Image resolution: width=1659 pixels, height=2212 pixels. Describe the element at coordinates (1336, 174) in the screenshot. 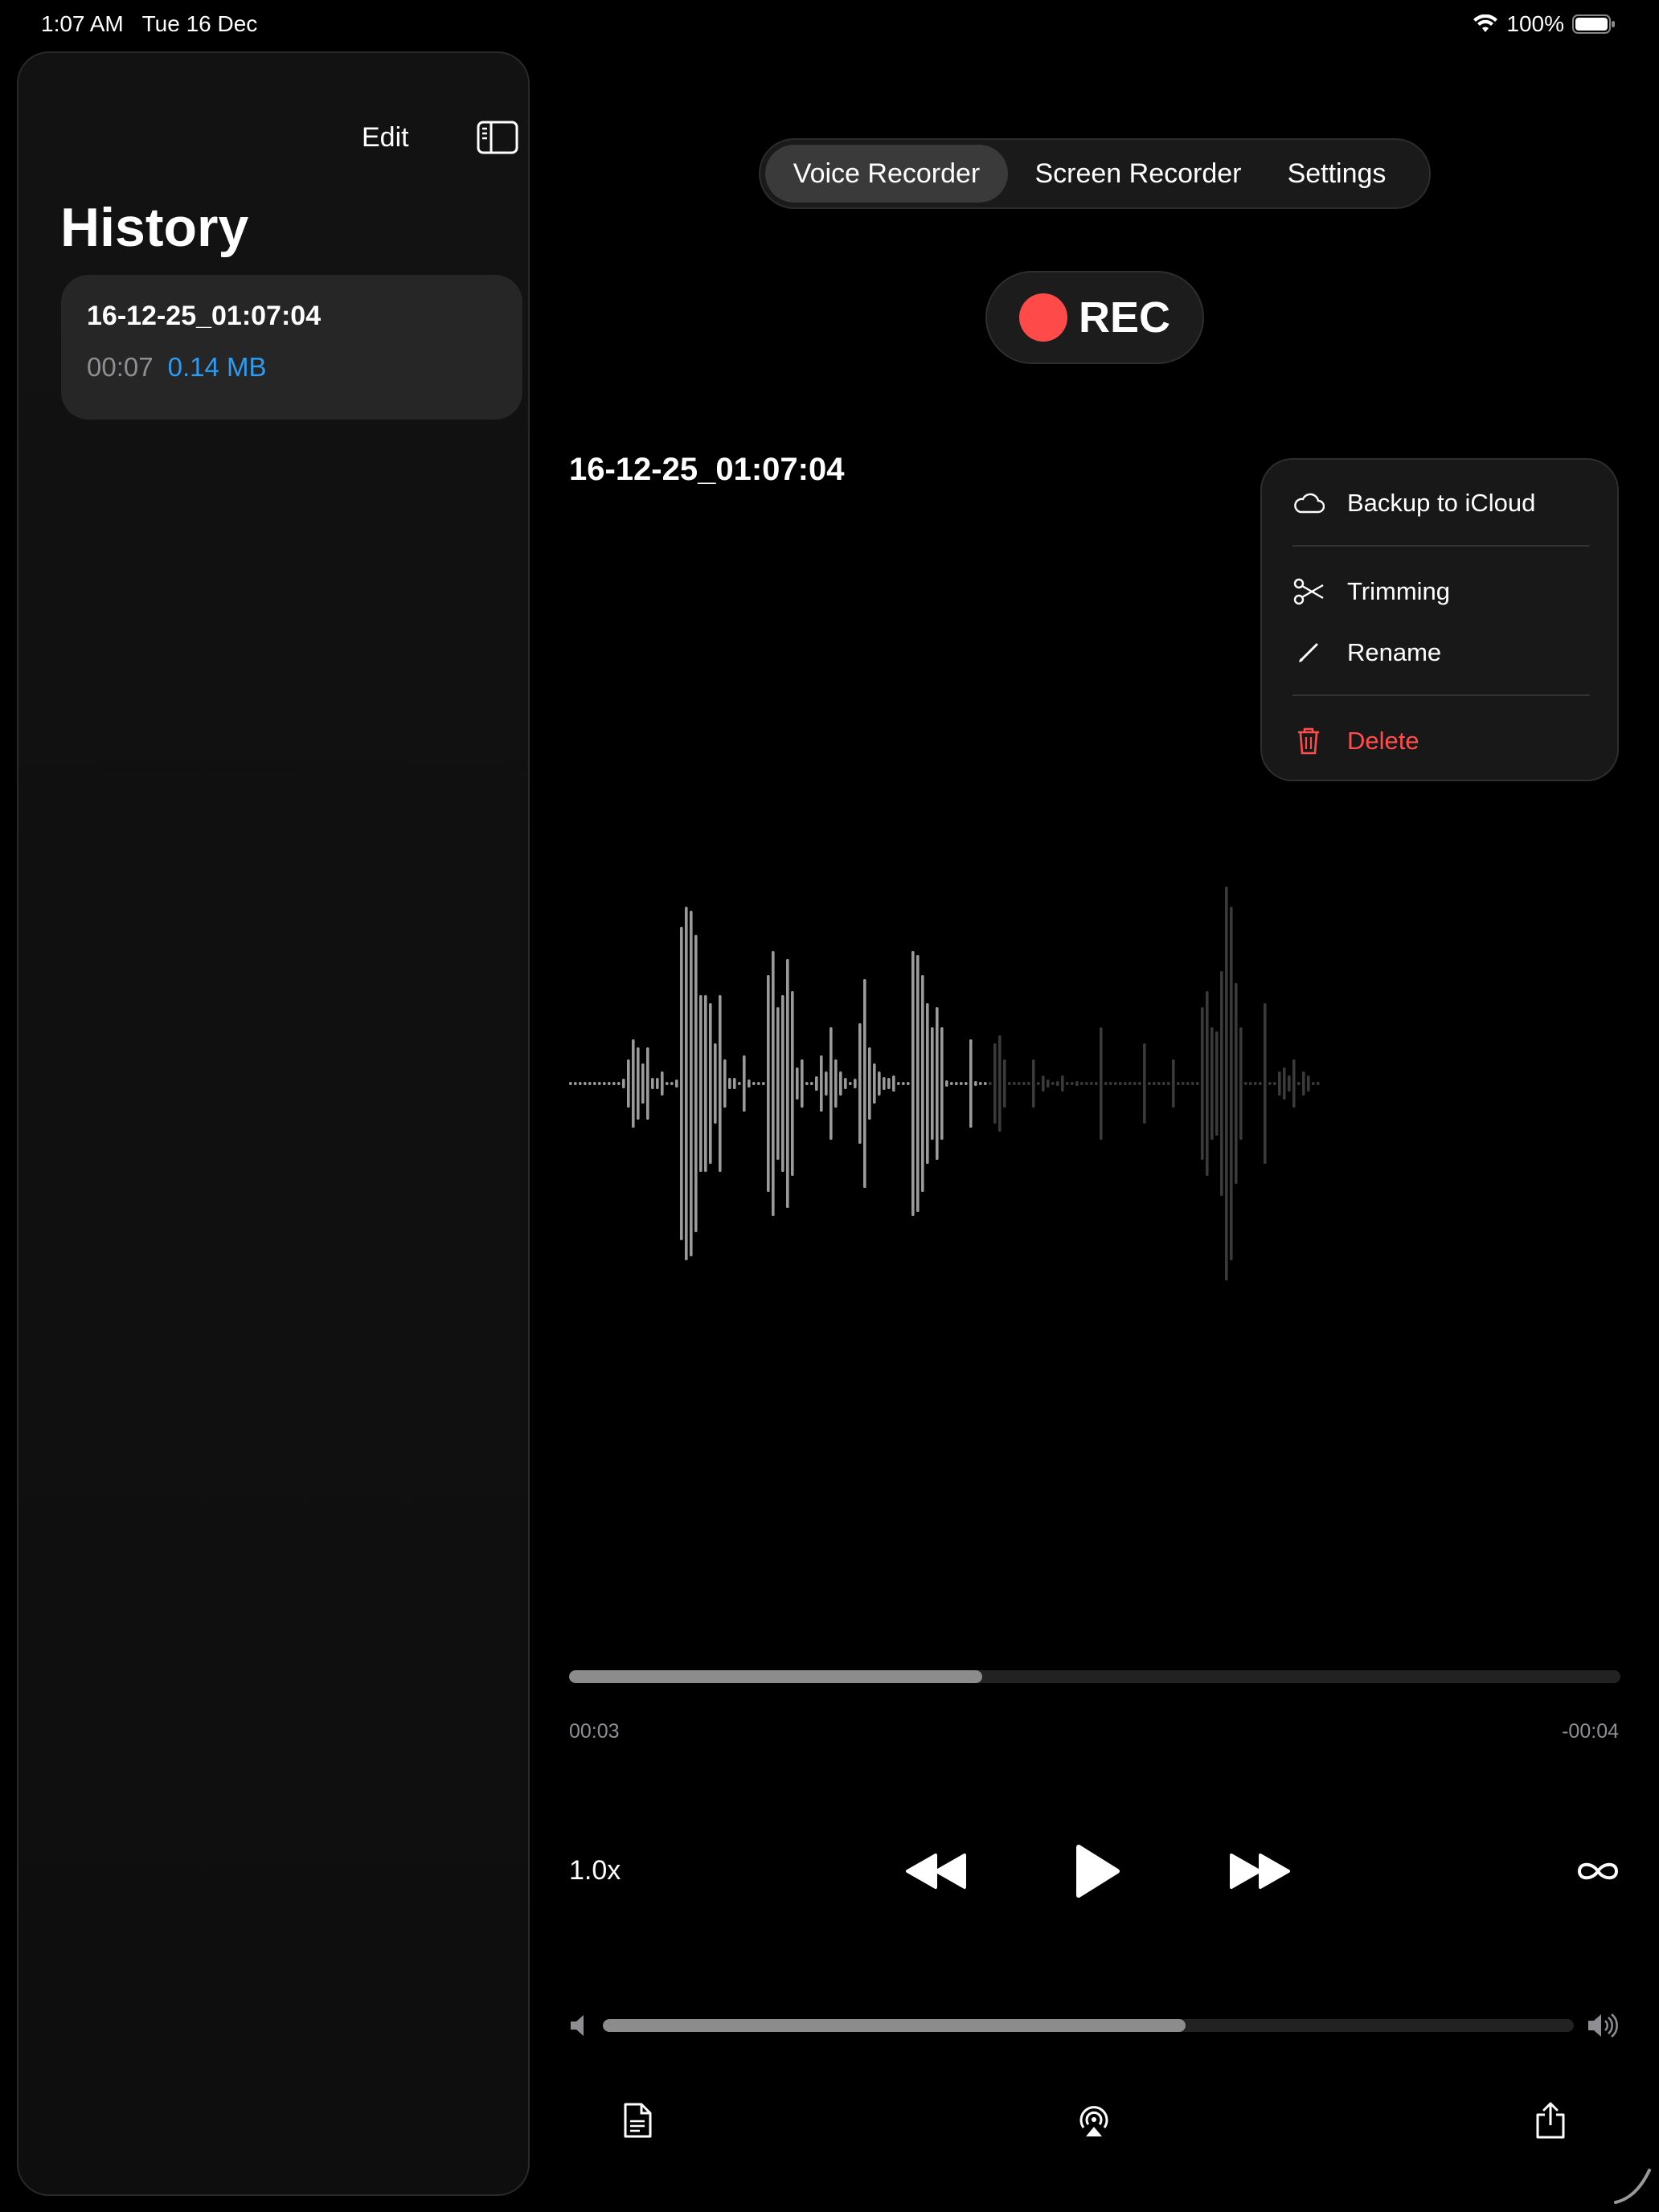

I see `tab-settings: Settings` at that location.